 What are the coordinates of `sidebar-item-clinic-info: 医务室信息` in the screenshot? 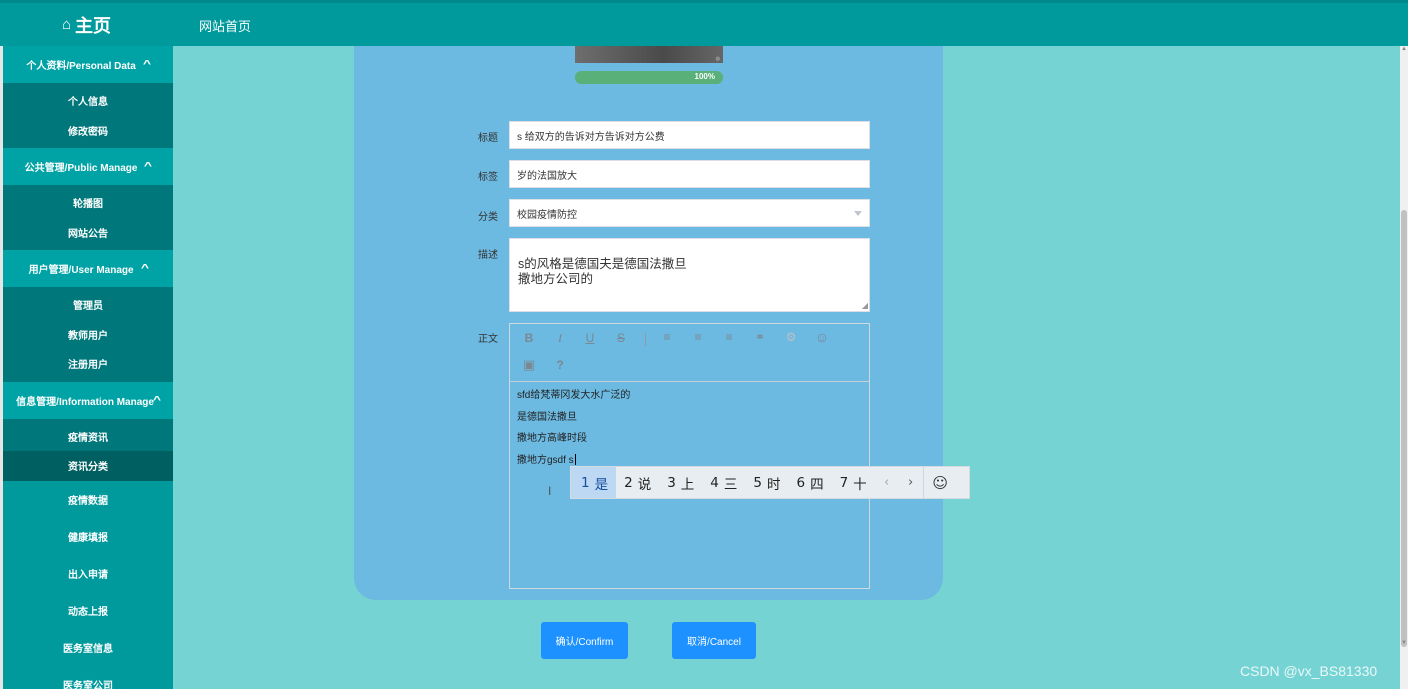 It's located at (88, 647).